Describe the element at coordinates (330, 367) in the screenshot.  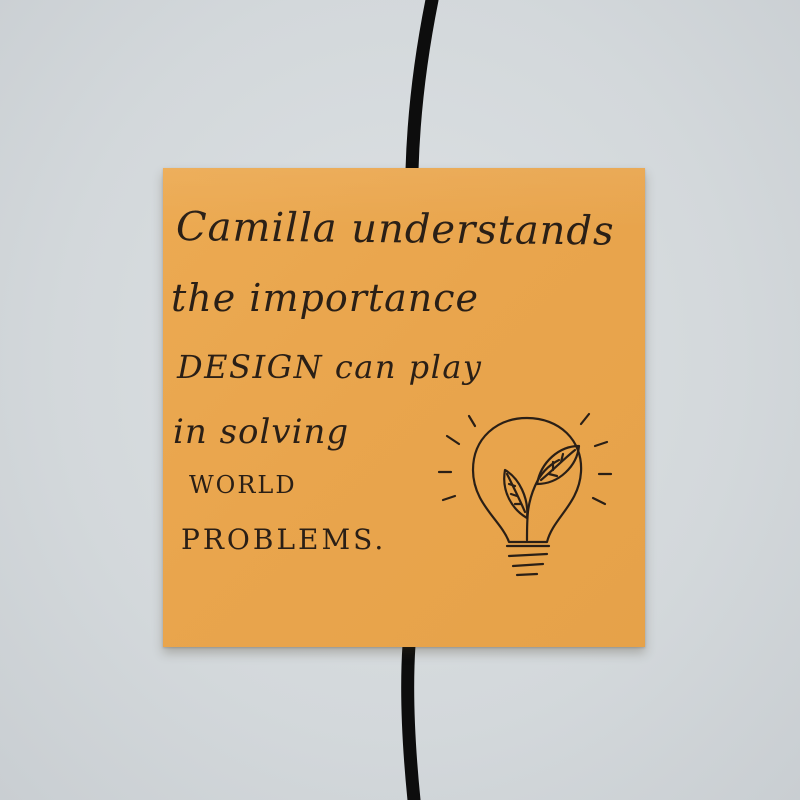
I see `note-line-3: DESIGN can play` at that location.